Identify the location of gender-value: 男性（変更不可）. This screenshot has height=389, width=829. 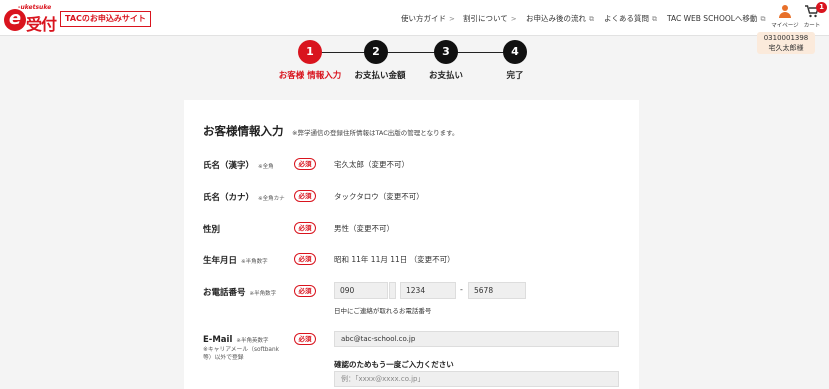
(364, 228).